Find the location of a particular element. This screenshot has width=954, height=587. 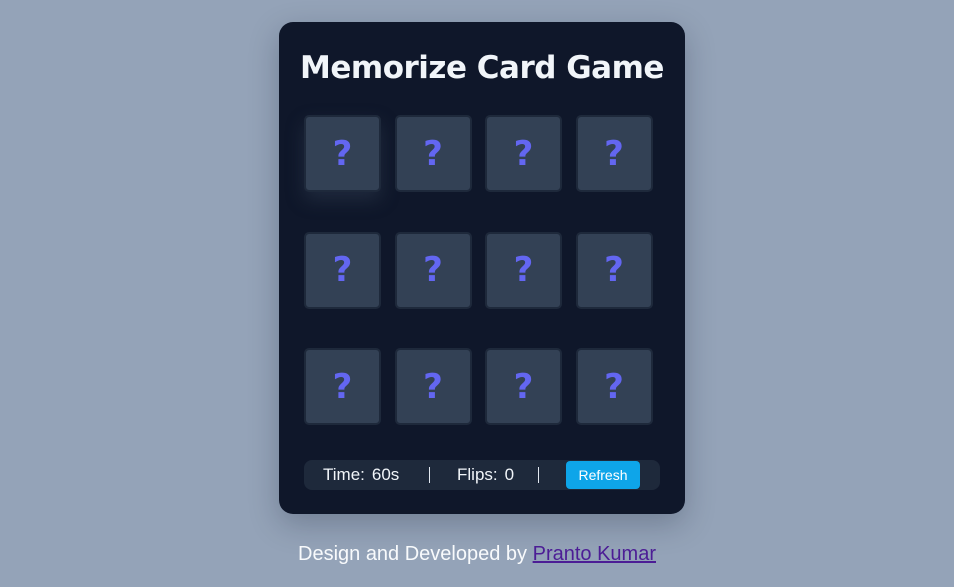

stats-bar: Time: 60s Flips: 0 Refresh is located at coordinates (482, 475).